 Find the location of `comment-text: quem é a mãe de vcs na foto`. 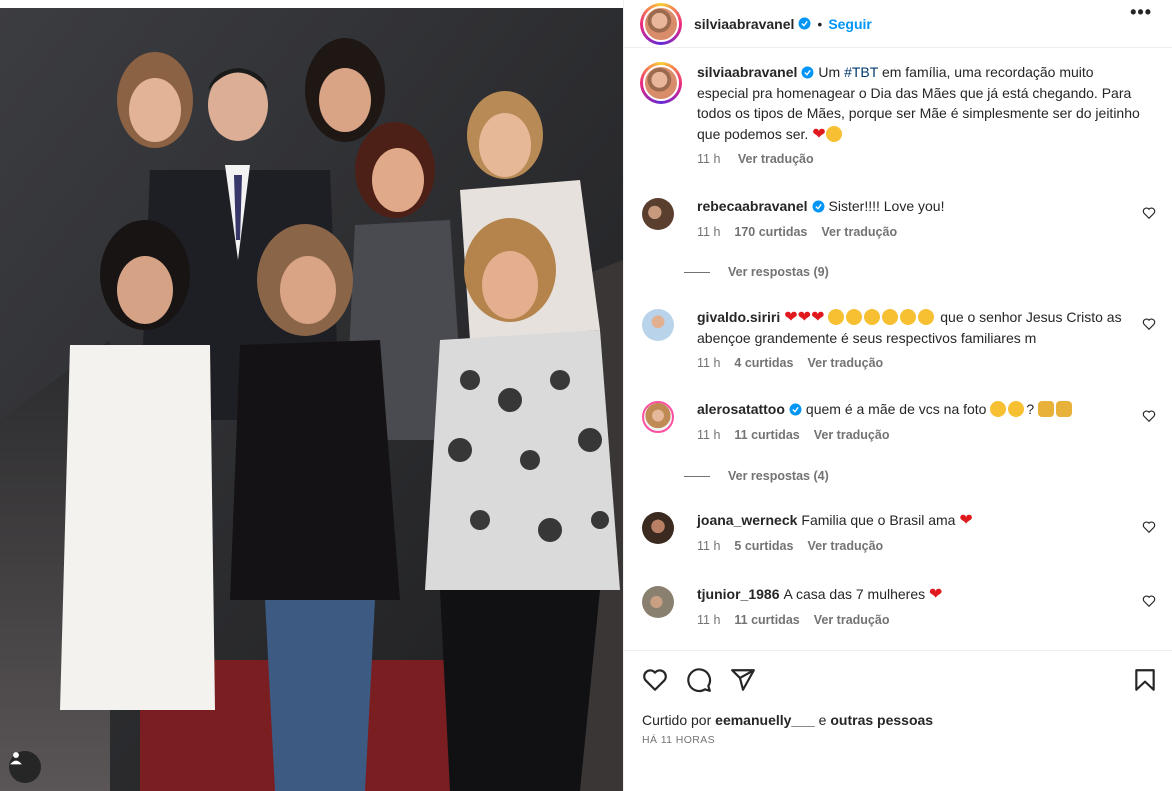

comment-text: quem é a mãe de vcs na foto is located at coordinates (896, 409).